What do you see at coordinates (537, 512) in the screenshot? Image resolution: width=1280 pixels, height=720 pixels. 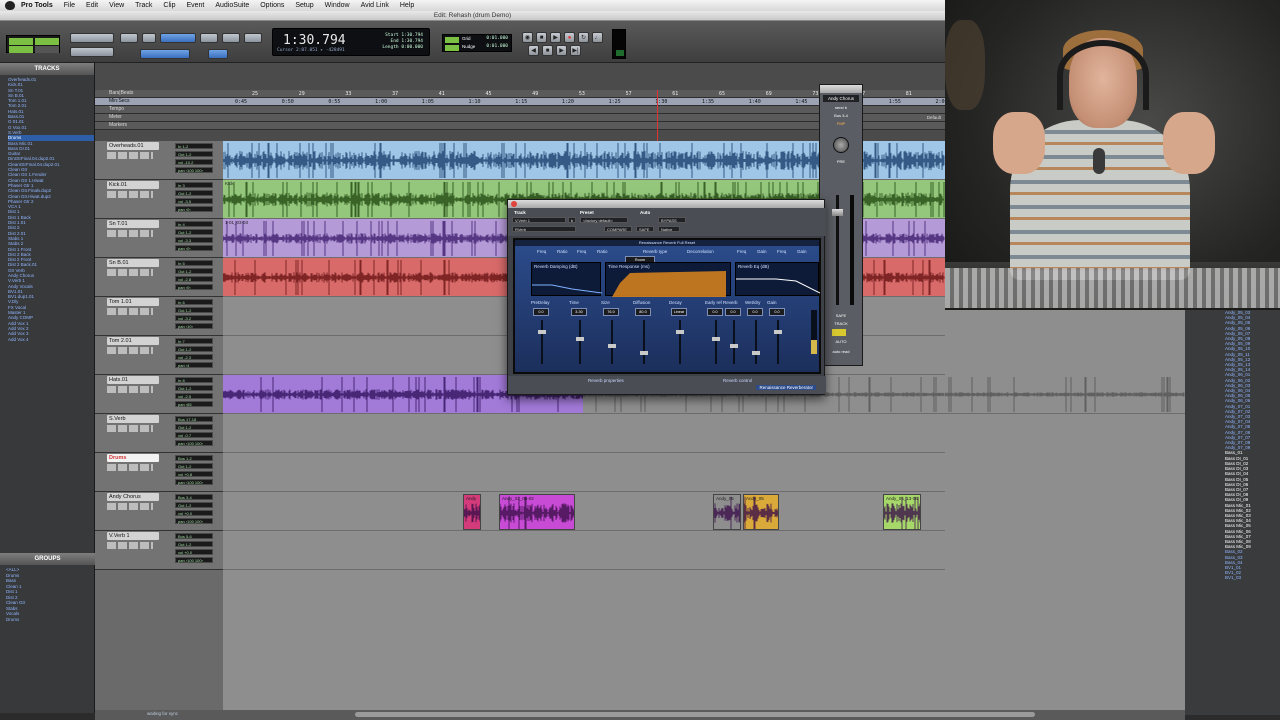 I see `vocal-clip: Andy_02_06-02` at bounding box center [537, 512].